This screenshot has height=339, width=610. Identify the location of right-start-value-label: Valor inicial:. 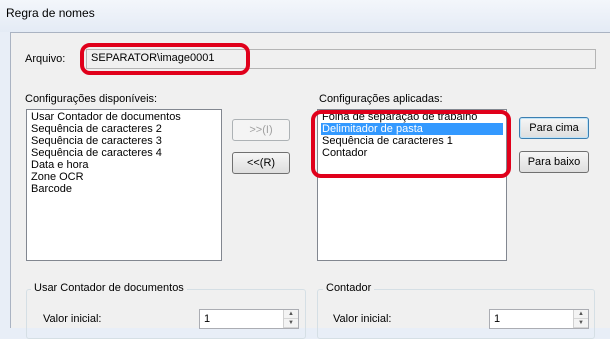
(362, 319).